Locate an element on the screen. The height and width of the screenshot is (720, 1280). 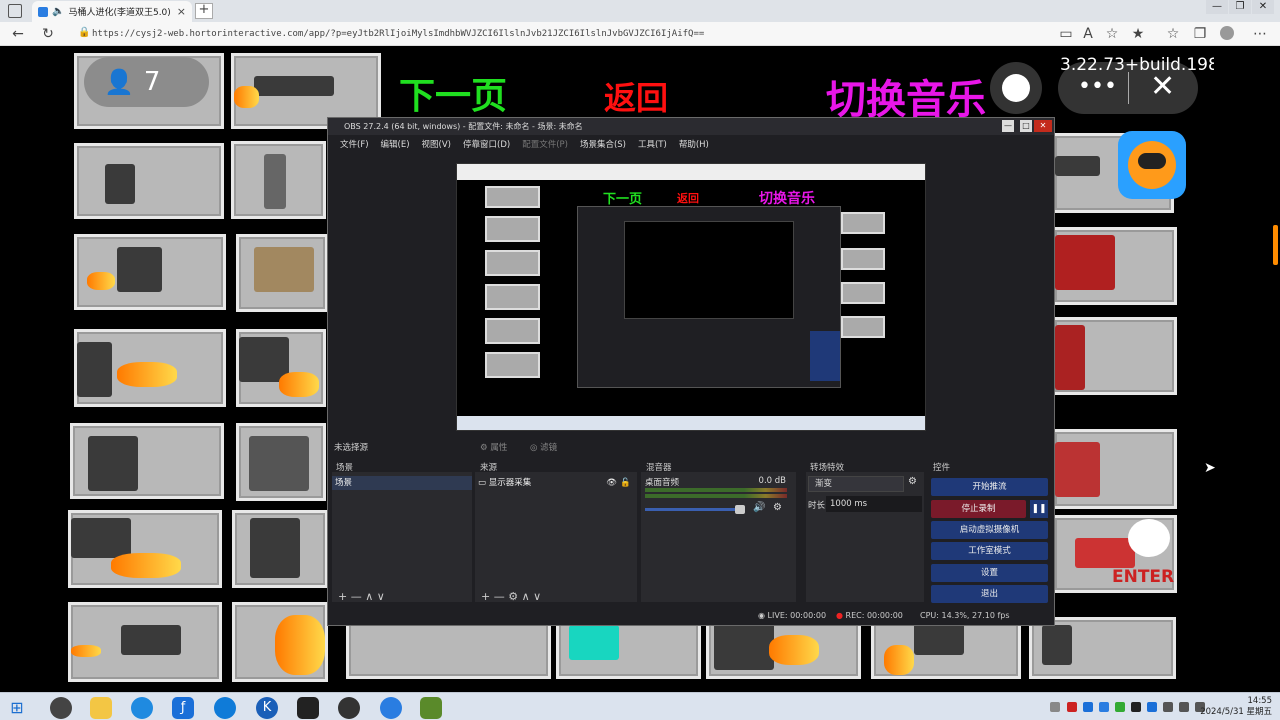
browser-taskbar-icon is located at coordinates (391, 708).